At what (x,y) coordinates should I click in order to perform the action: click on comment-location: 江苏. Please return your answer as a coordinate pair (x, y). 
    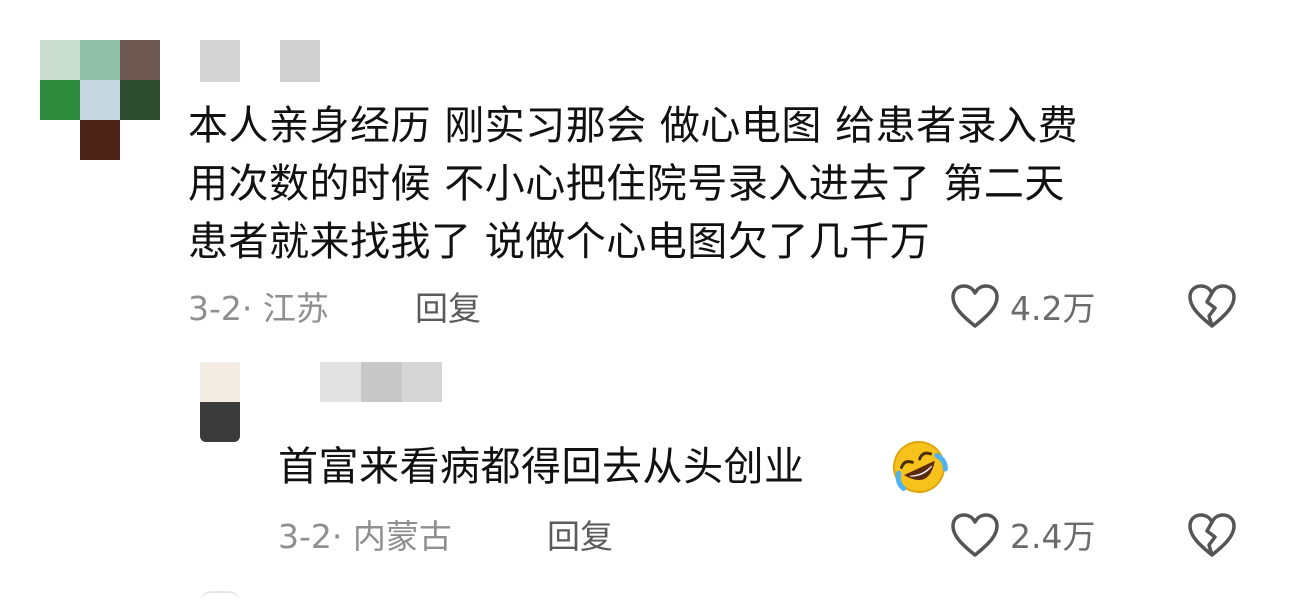
    Looking at the image, I should click on (295, 308).